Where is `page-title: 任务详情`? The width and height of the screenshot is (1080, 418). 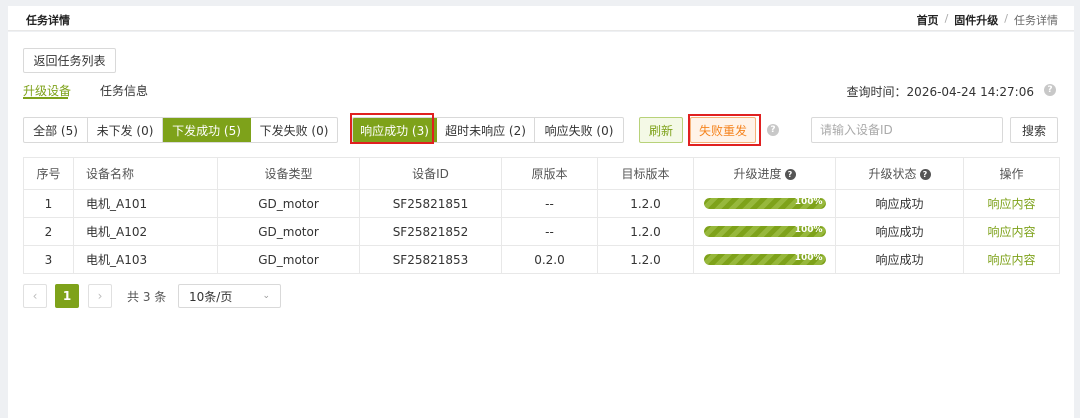
page-title: 任务详情 is located at coordinates (48, 20).